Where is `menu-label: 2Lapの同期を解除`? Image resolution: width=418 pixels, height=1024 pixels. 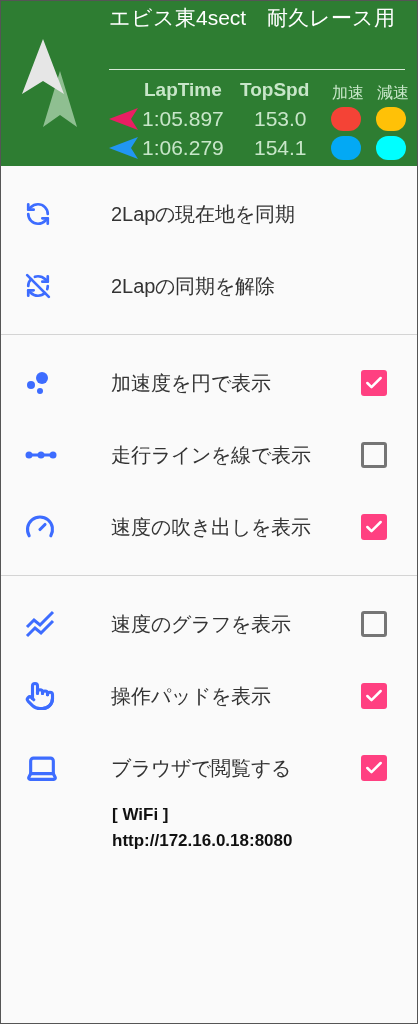 menu-label: 2Lapの同期を解除 is located at coordinates (194, 286).